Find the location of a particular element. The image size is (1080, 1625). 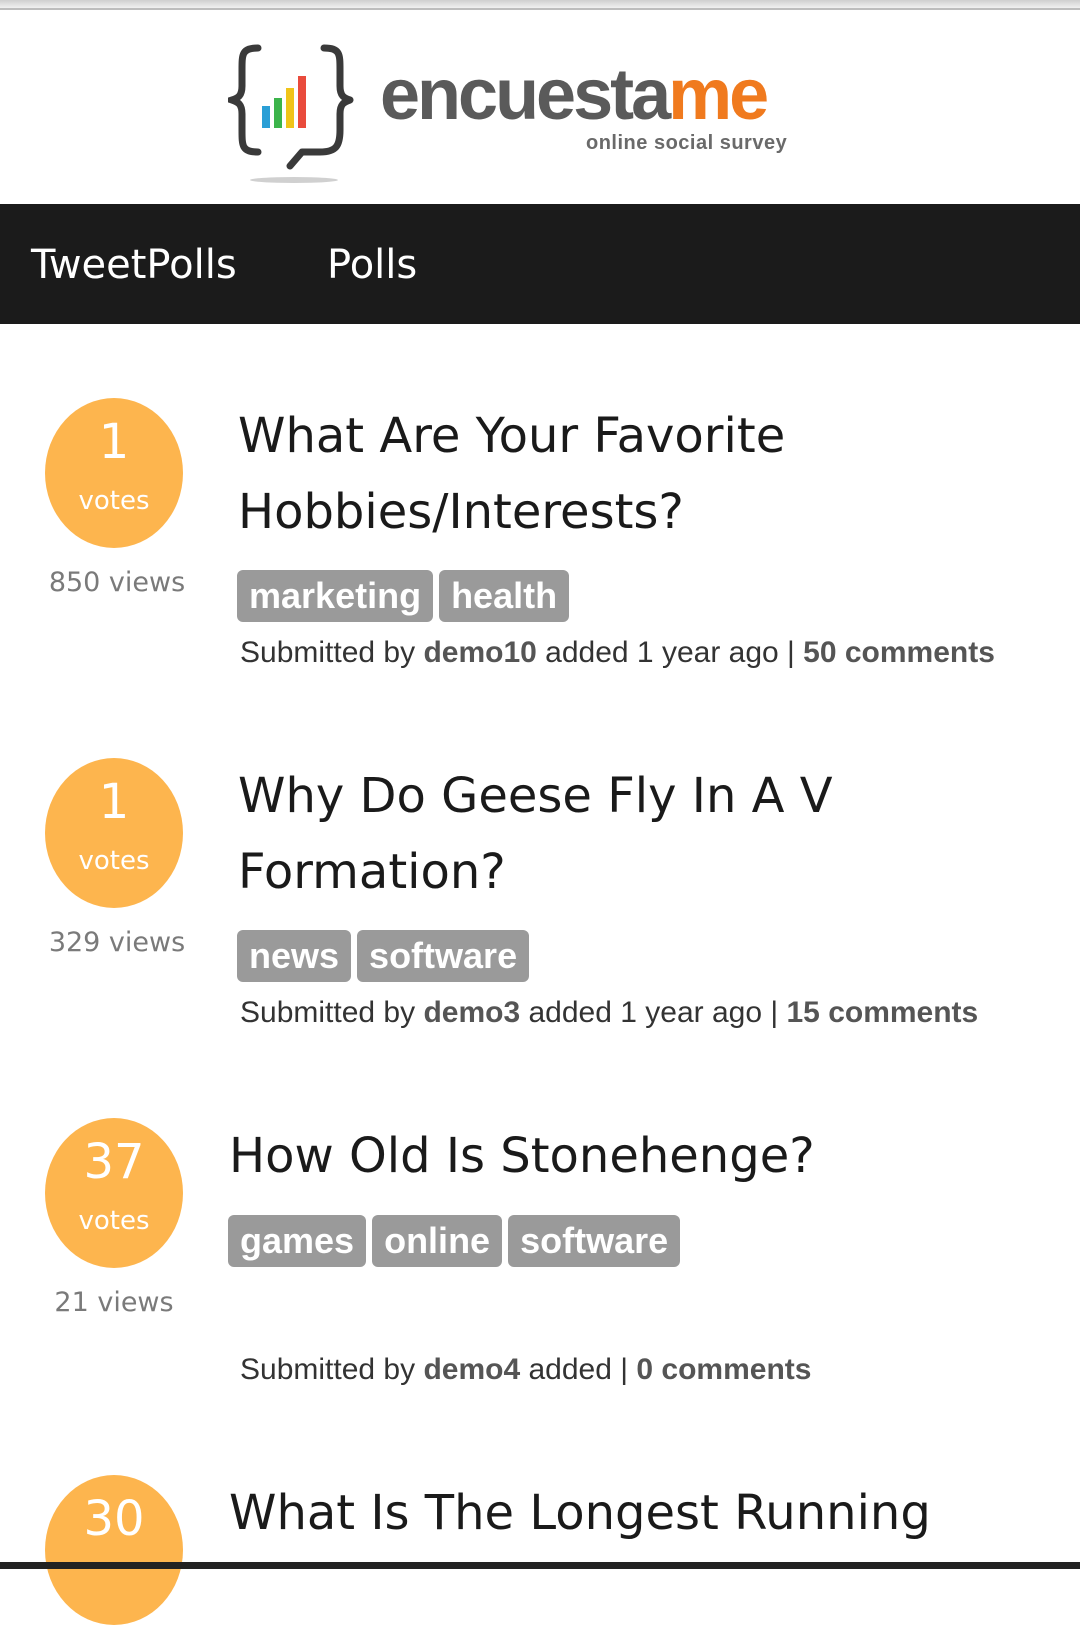

brand-name-accent: me is located at coordinates (718, 95).